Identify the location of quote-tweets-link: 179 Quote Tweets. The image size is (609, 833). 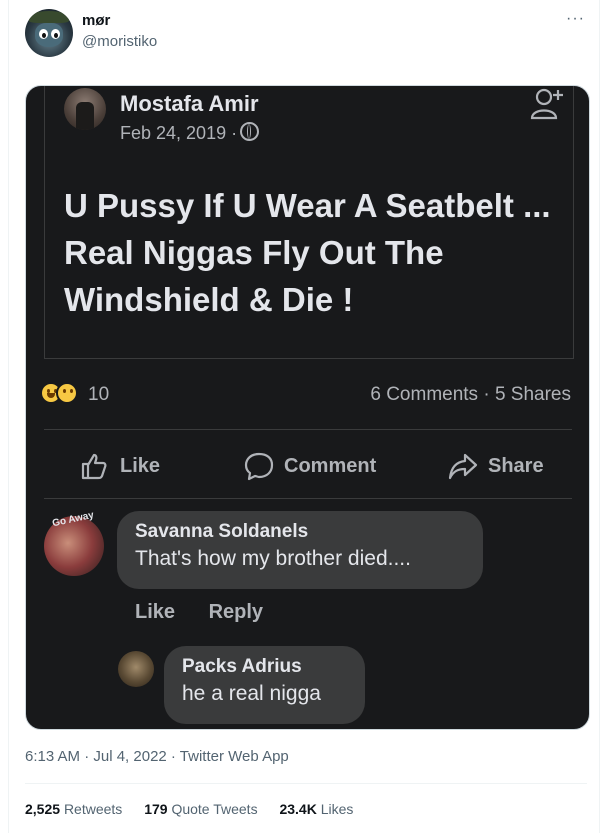
(200, 809).